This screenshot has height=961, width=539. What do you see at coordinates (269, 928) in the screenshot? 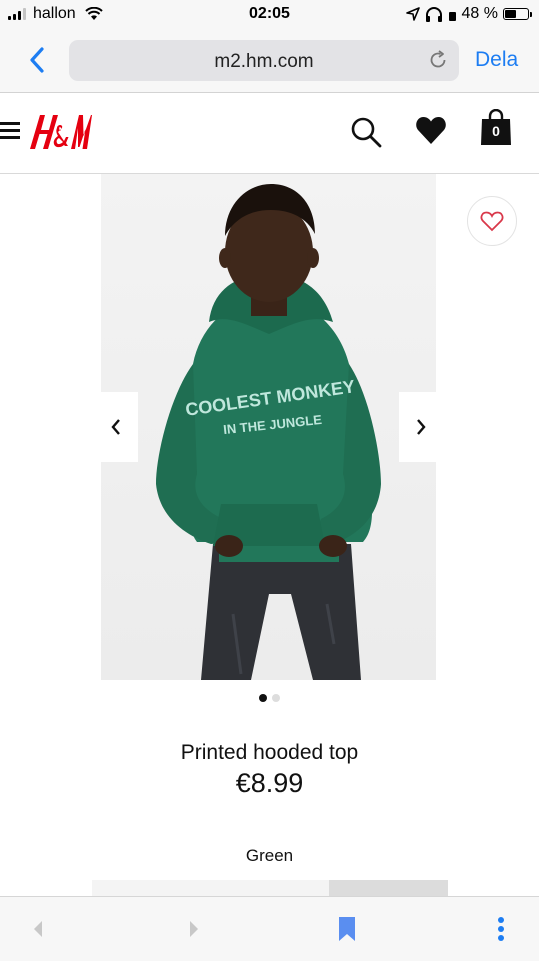
I see `browser-toolbar` at bounding box center [269, 928].